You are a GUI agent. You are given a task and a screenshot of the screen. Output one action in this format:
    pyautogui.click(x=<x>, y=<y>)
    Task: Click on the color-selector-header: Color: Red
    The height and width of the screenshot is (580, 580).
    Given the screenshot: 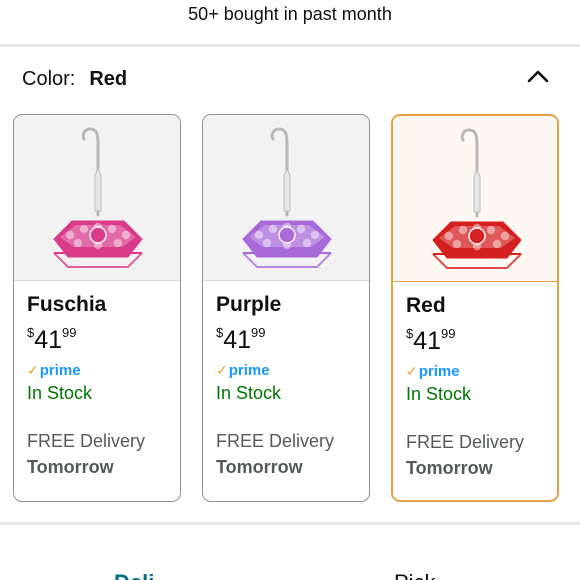 What is the action you would take?
    pyautogui.click(x=290, y=79)
    